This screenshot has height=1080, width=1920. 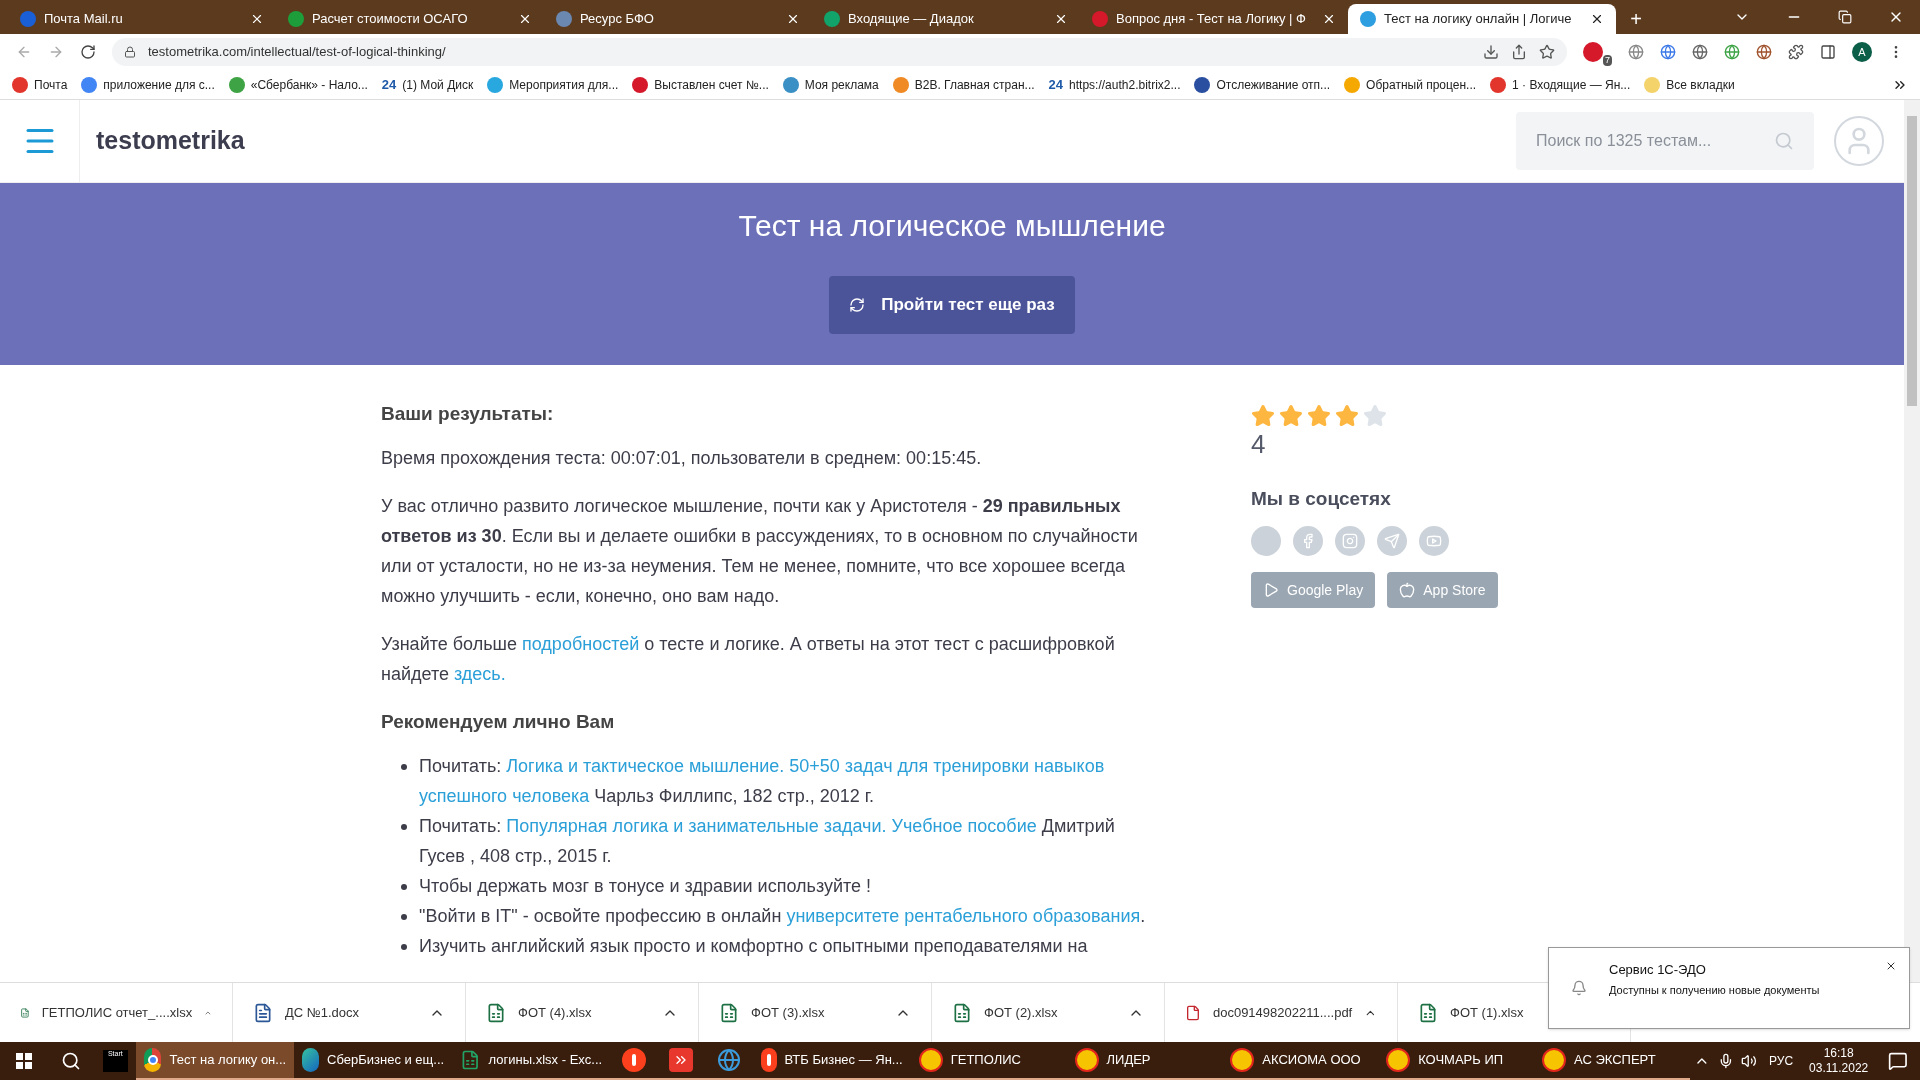 What do you see at coordinates (1796, 52) in the screenshot?
I see `extensions-icon` at bounding box center [1796, 52].